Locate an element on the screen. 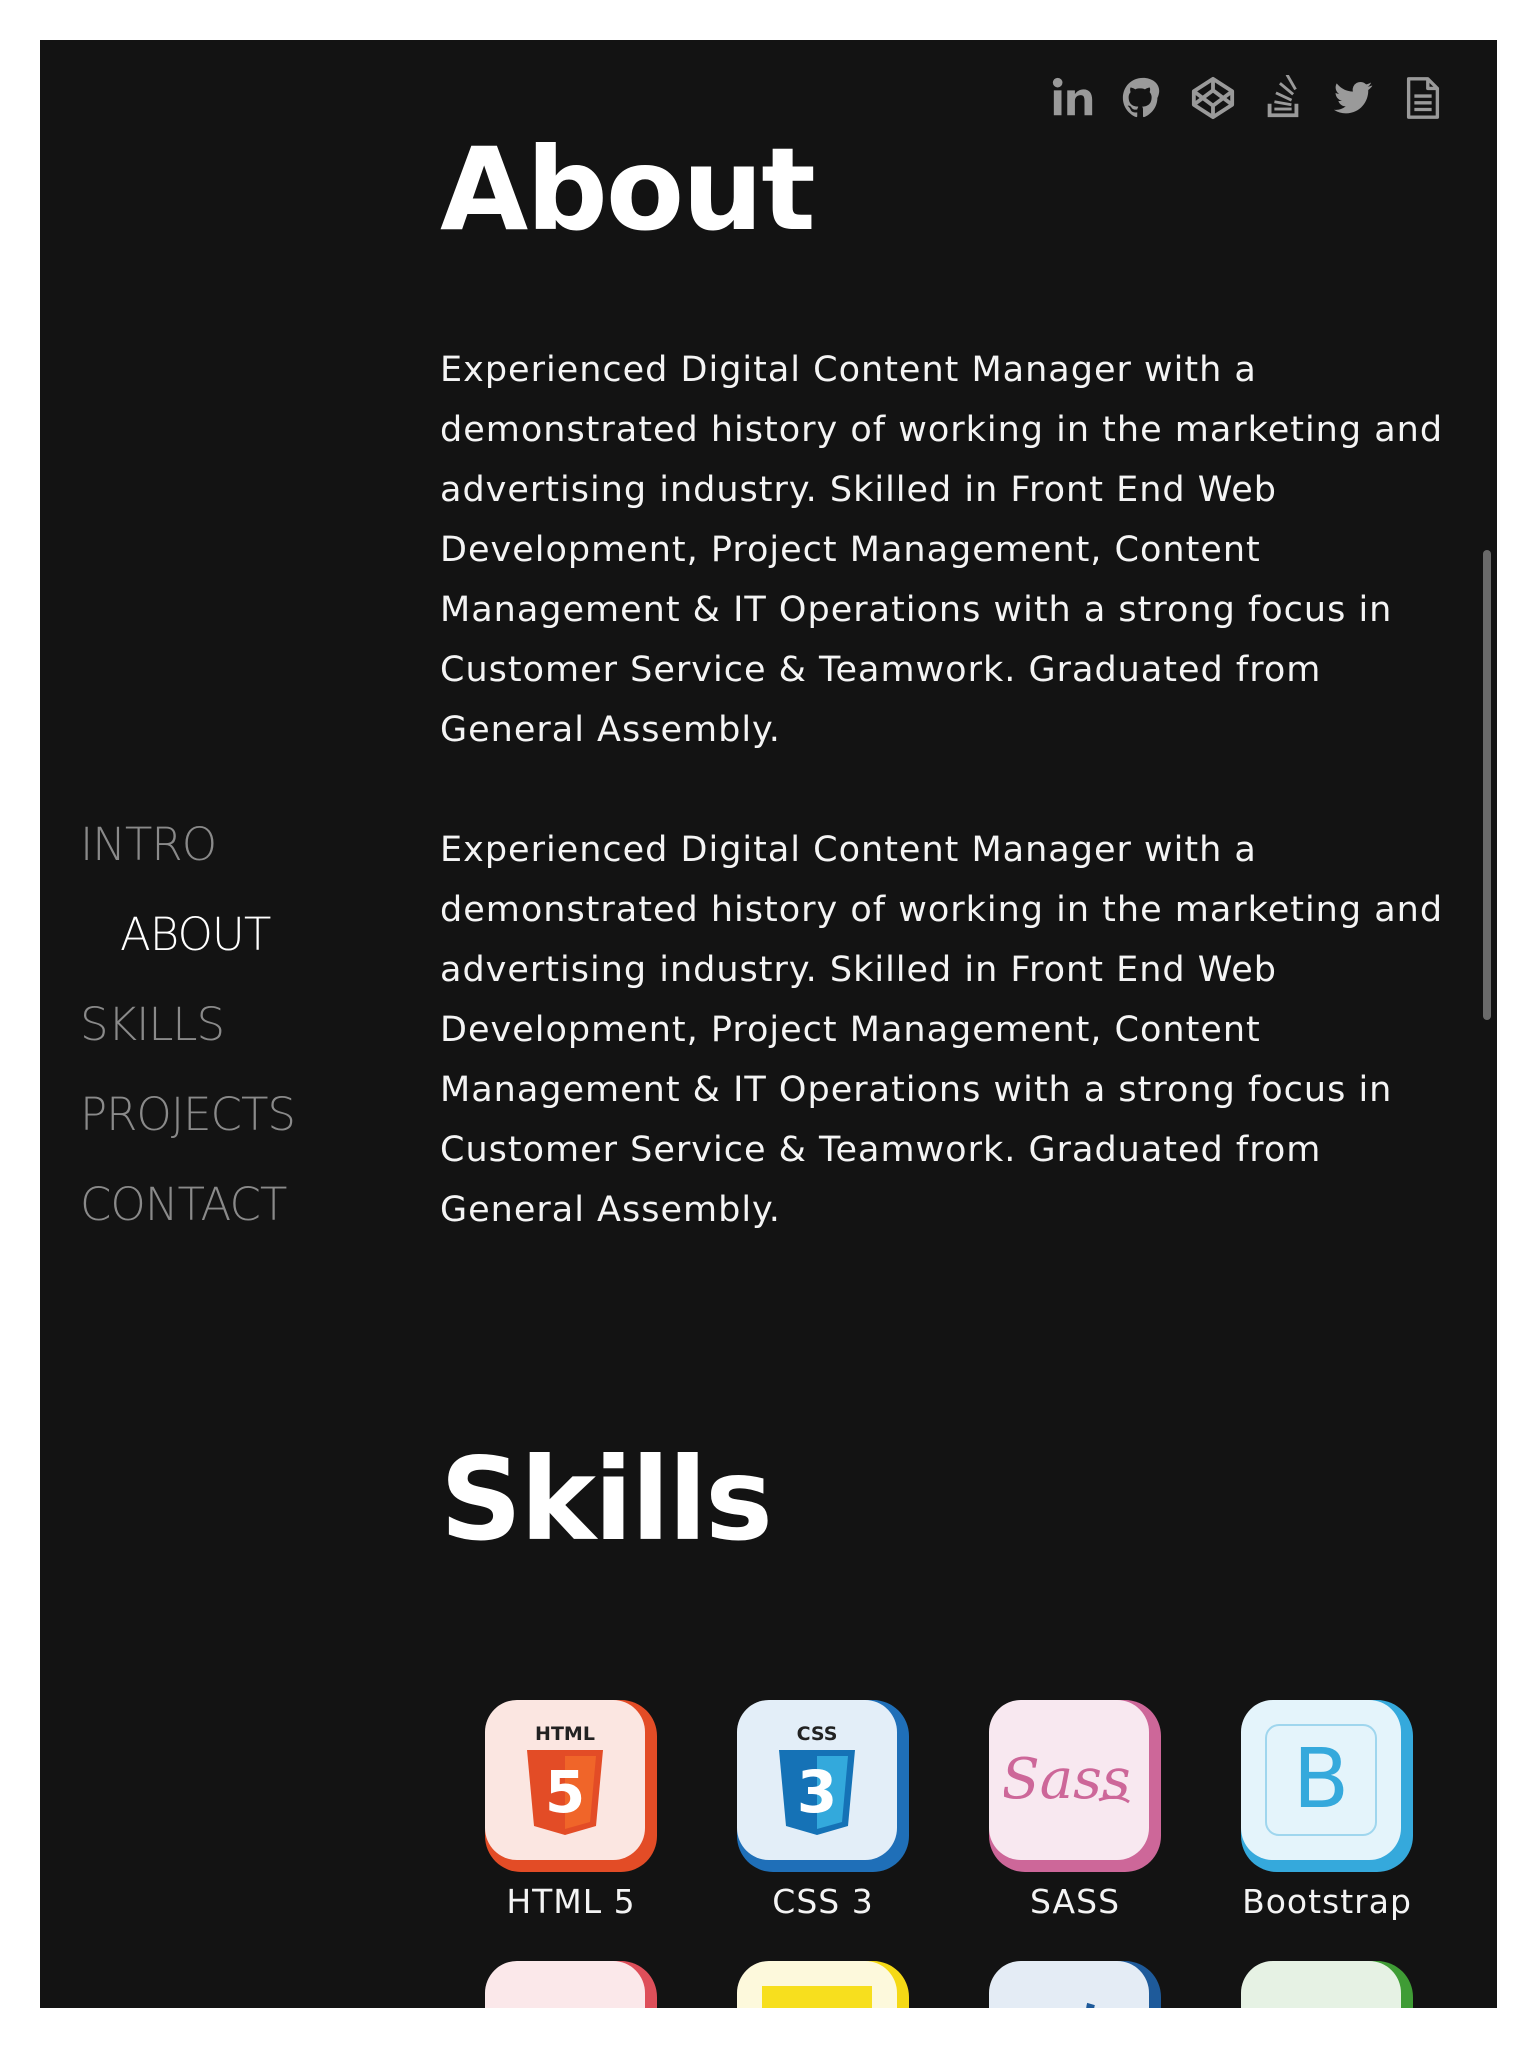 This screenshot has height=2048, width=1536. nodejs-icon is located at coordinates (1327, 1984).